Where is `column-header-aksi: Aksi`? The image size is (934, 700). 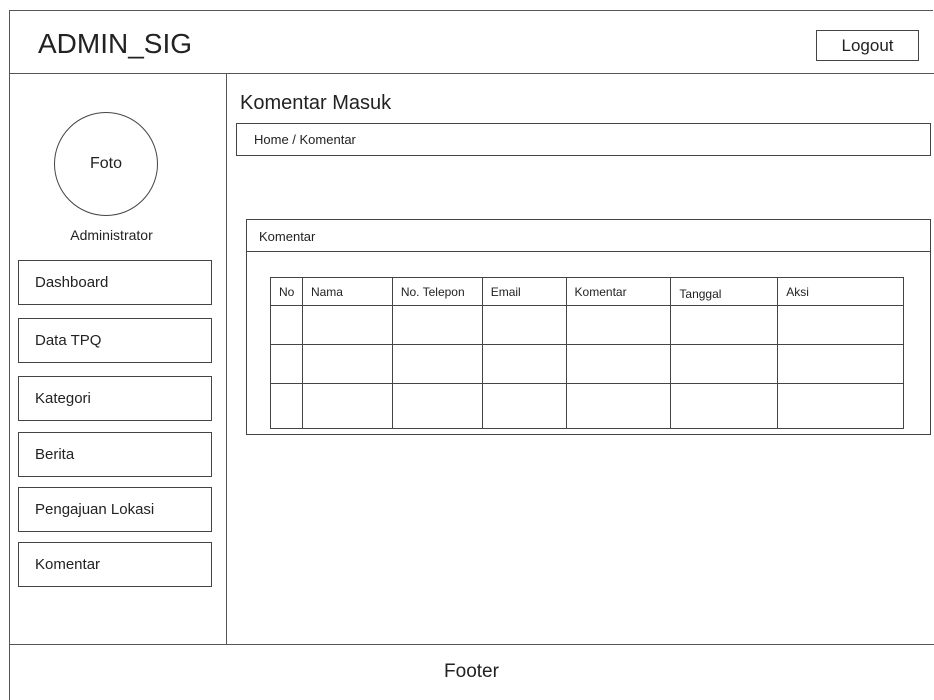 column-header-aksi: Aksi is located at coordinates (840, 291).